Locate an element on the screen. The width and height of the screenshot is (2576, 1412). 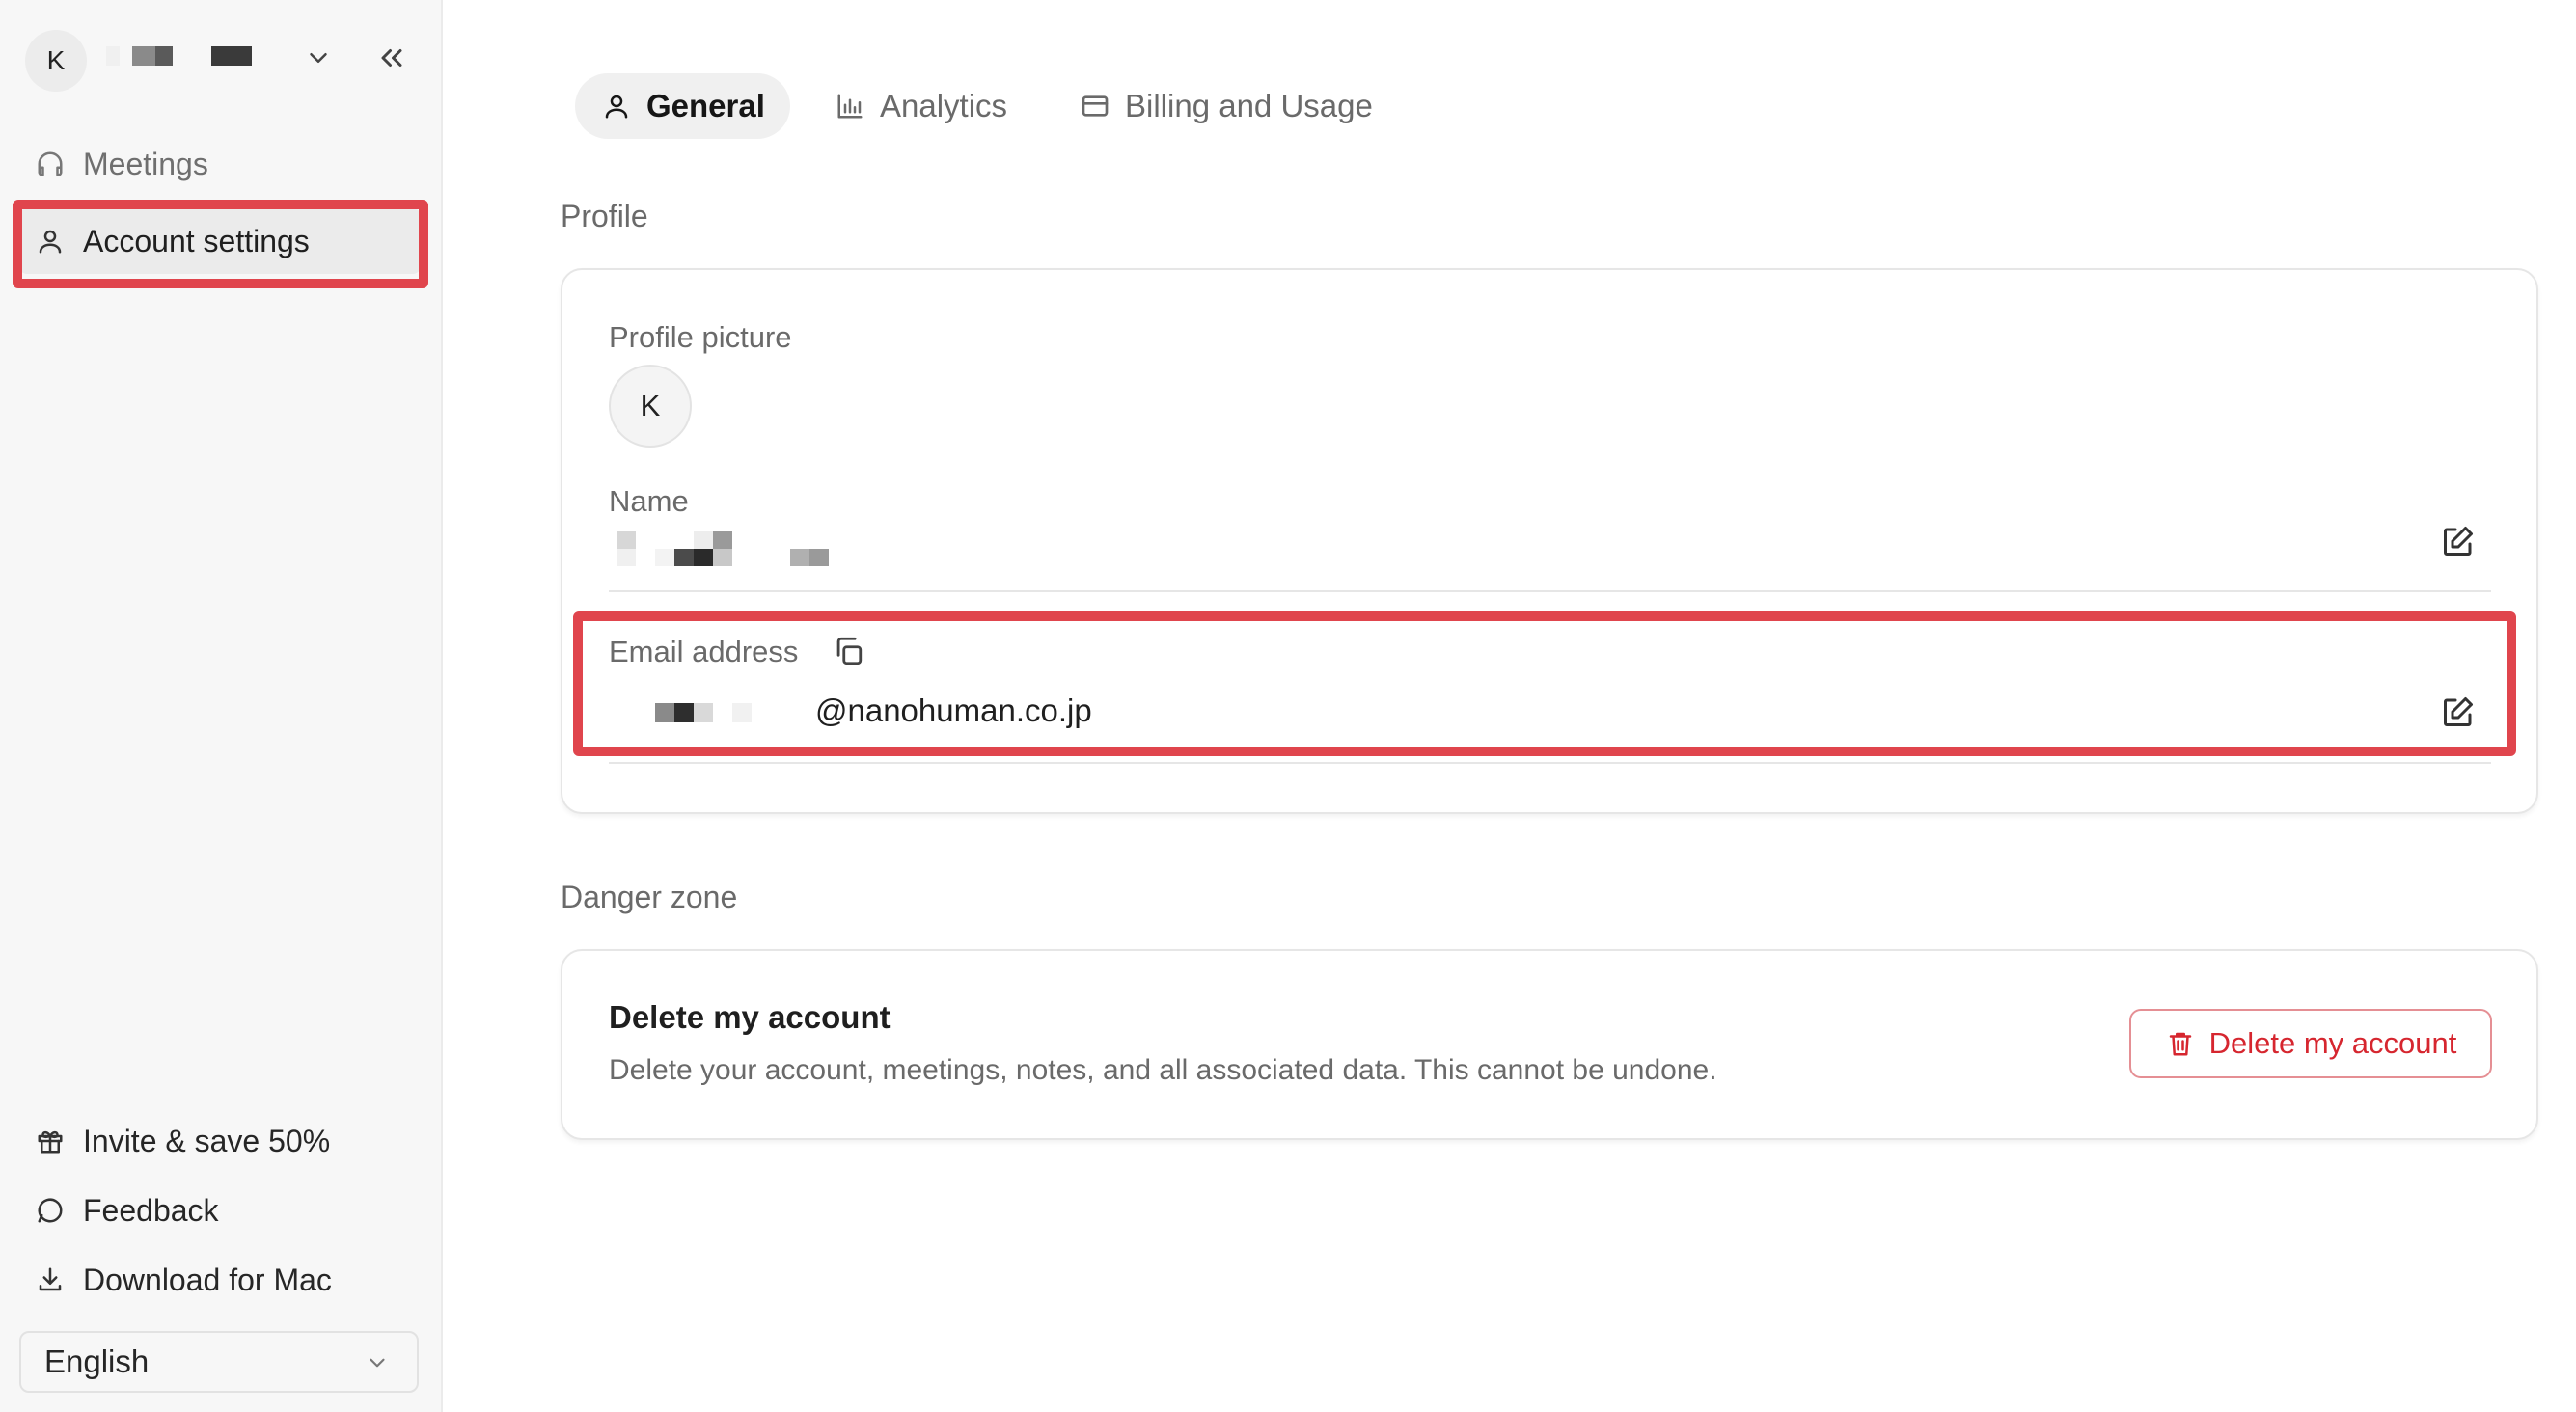
profile-section-title: Profile is located at coordinates (604, 216).